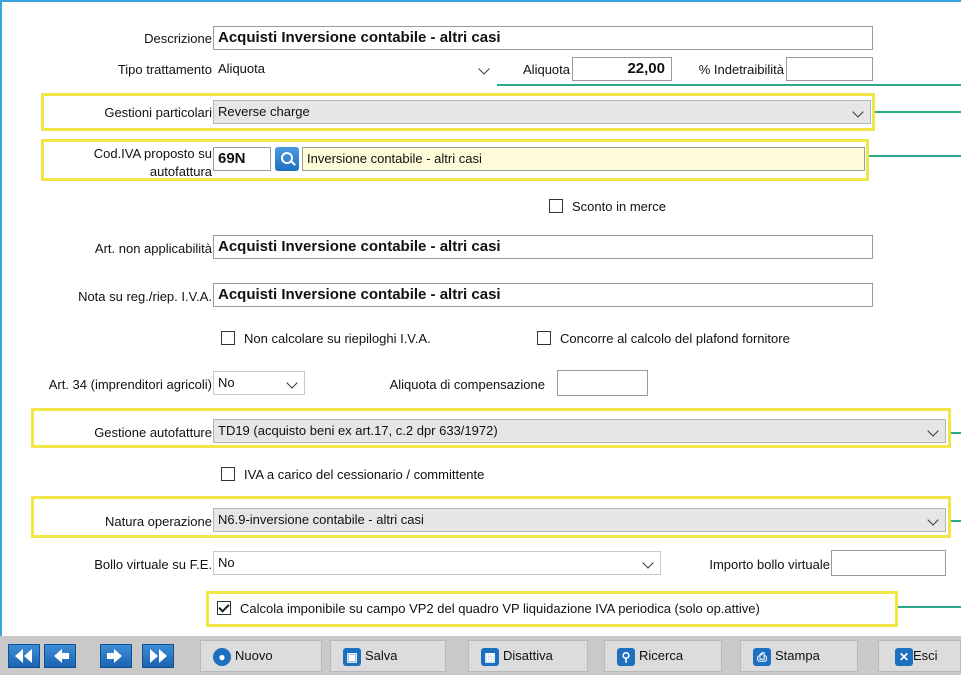 The width and height of the screenshot is (961, 675). I want to click on ricerca-label: Ricerca, so click(661, 655).